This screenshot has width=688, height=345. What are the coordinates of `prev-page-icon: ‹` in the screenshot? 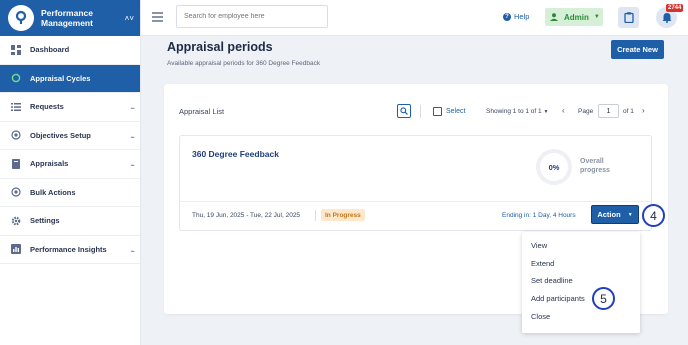 It's located at (563, 110).